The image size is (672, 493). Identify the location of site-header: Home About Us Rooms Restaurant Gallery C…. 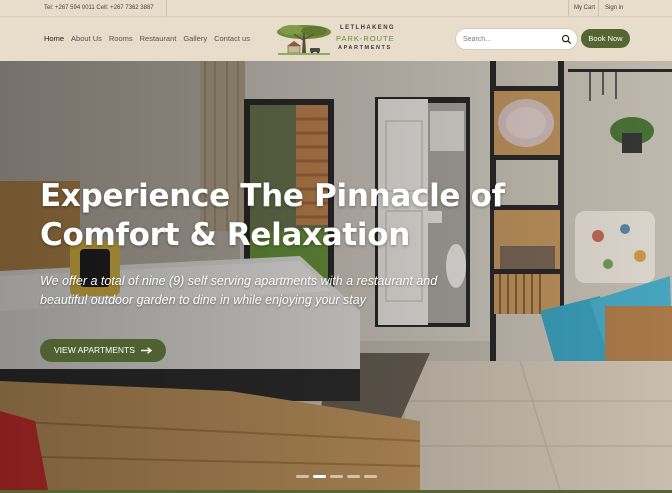
(336, 39).